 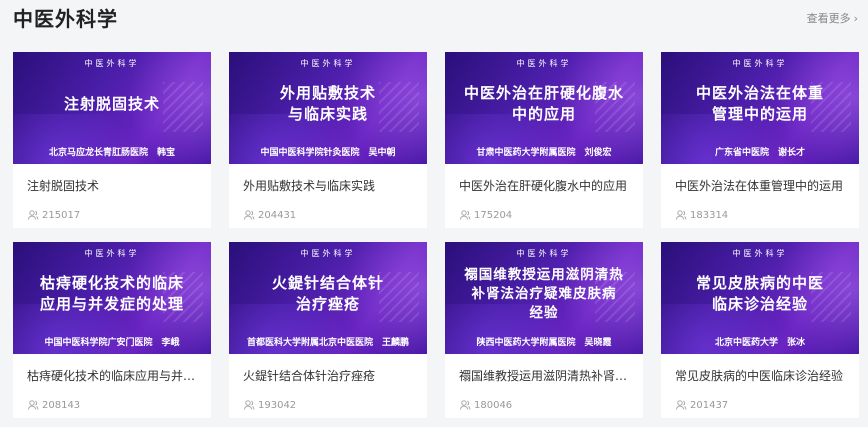 What do you see at coordinates (119, 376) in the screenshot?
I see `course-title: 枯痔硬化技术的临床应用与并发症的处理` at bounding box center [119, 376].